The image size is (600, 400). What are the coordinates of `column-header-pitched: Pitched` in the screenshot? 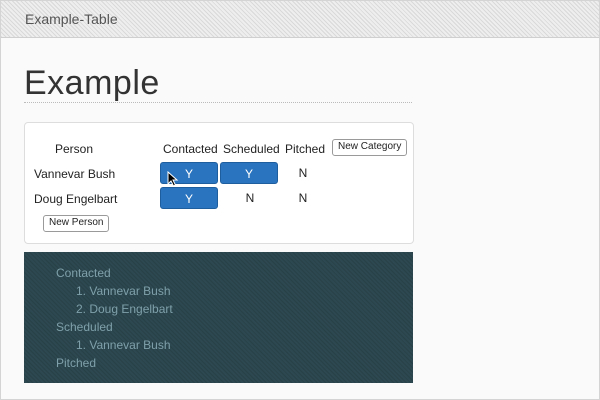 It's located at (305, 149).